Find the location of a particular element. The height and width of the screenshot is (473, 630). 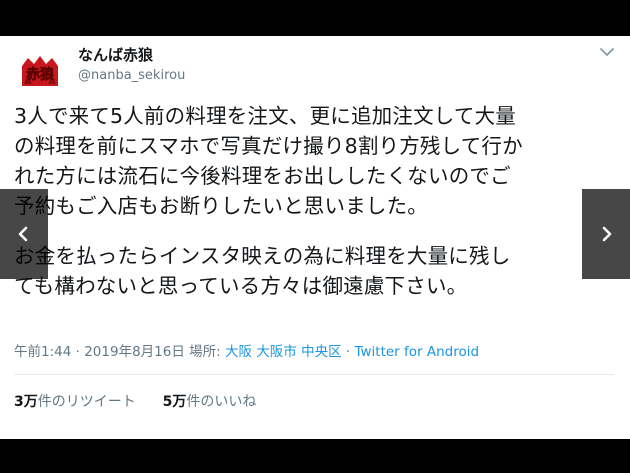

next-button is located at coordinates (606, 234).